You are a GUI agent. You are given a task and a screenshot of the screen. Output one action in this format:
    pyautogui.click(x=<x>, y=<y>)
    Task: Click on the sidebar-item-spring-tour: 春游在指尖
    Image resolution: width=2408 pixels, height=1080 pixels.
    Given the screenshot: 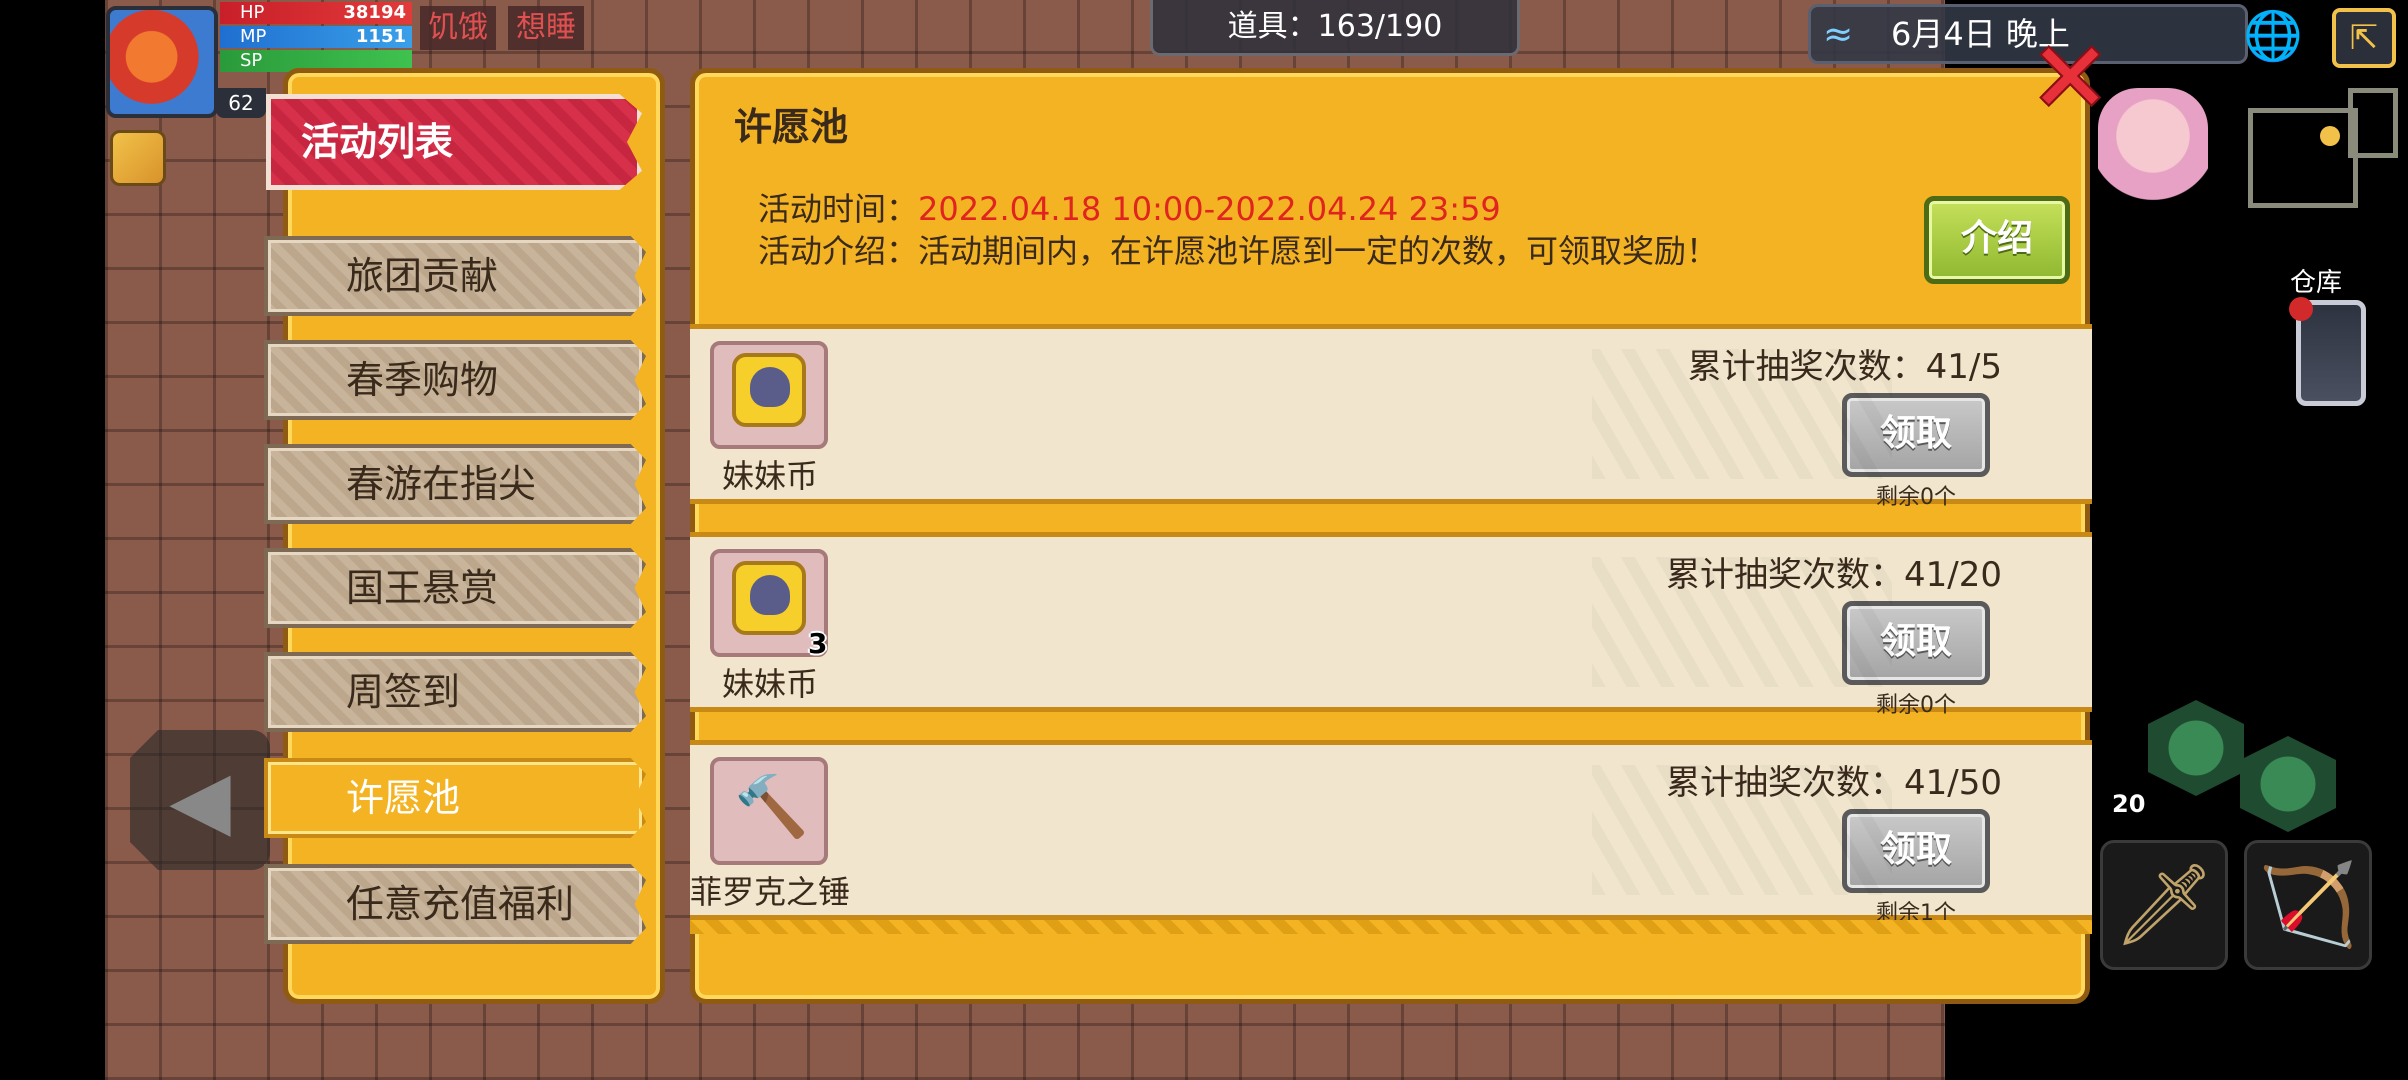 What is the action you would take?
    pyautogui.click(x=455, y=484)
    